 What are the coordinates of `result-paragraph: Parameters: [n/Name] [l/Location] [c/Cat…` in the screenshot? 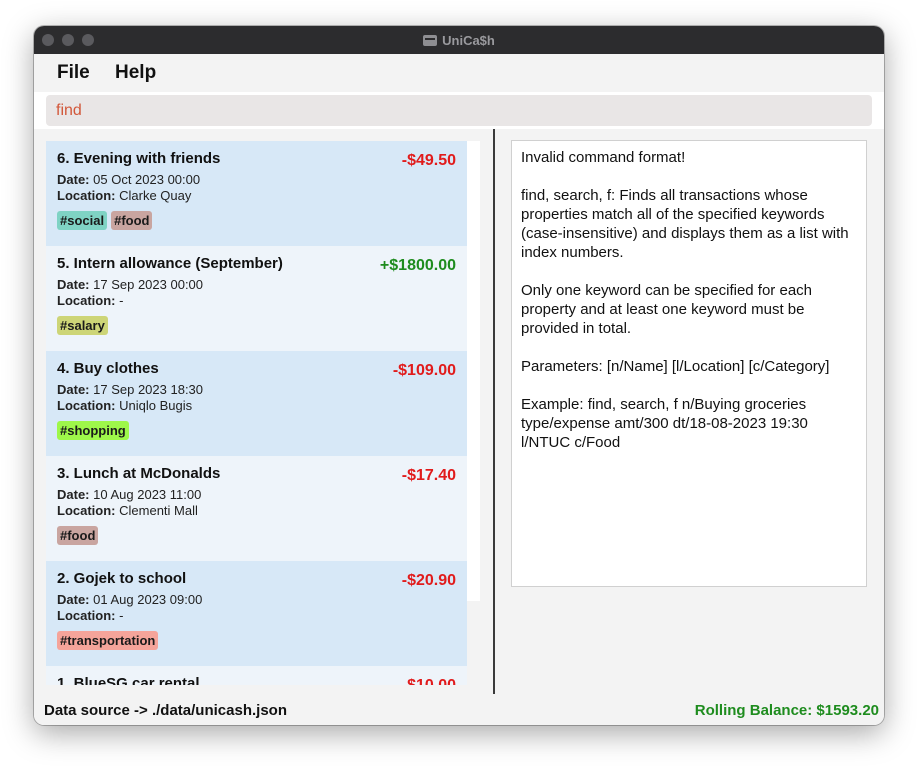 It's located at (675, 366).